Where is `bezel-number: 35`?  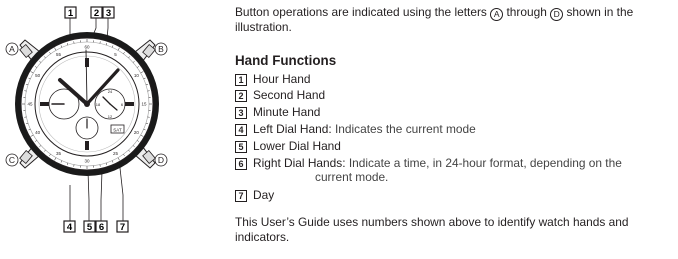
bezel-number: 35 is located at coordinates (59, 153).